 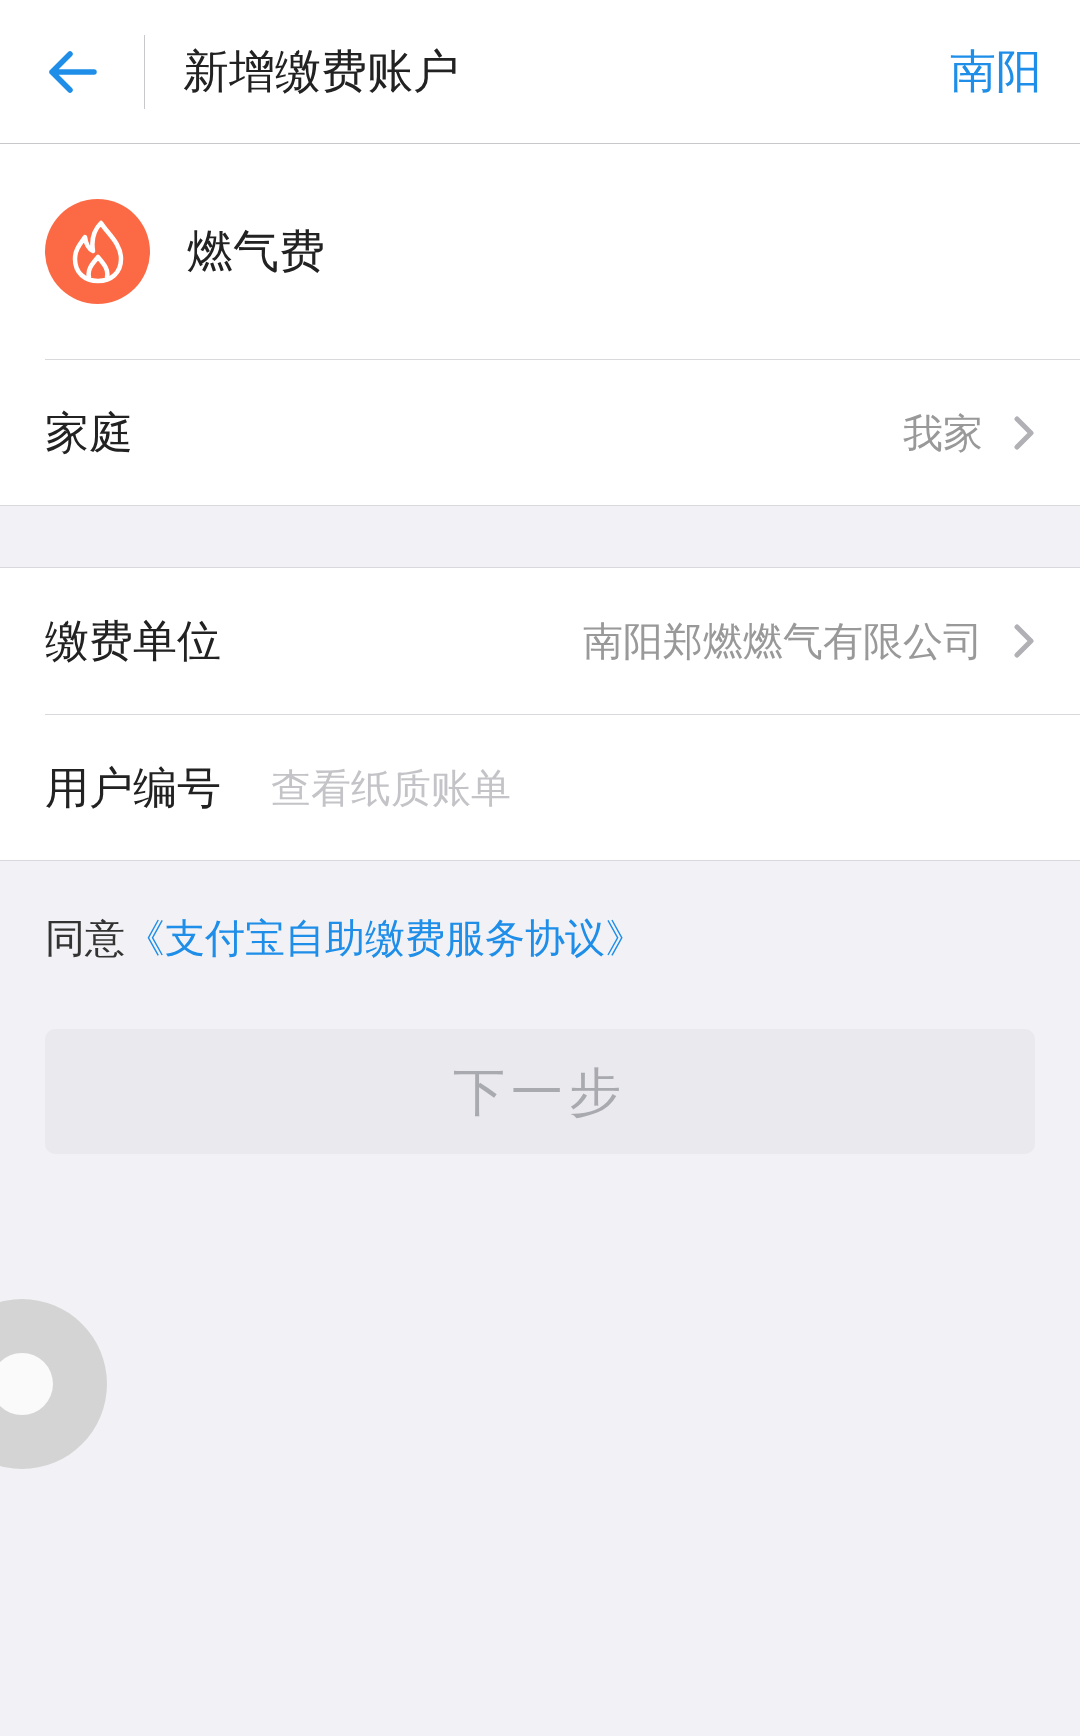 What do you see at coordinates (72, 71) in the screenshot?
I see `back-arrow-icon` at bounding box center [72, 71].